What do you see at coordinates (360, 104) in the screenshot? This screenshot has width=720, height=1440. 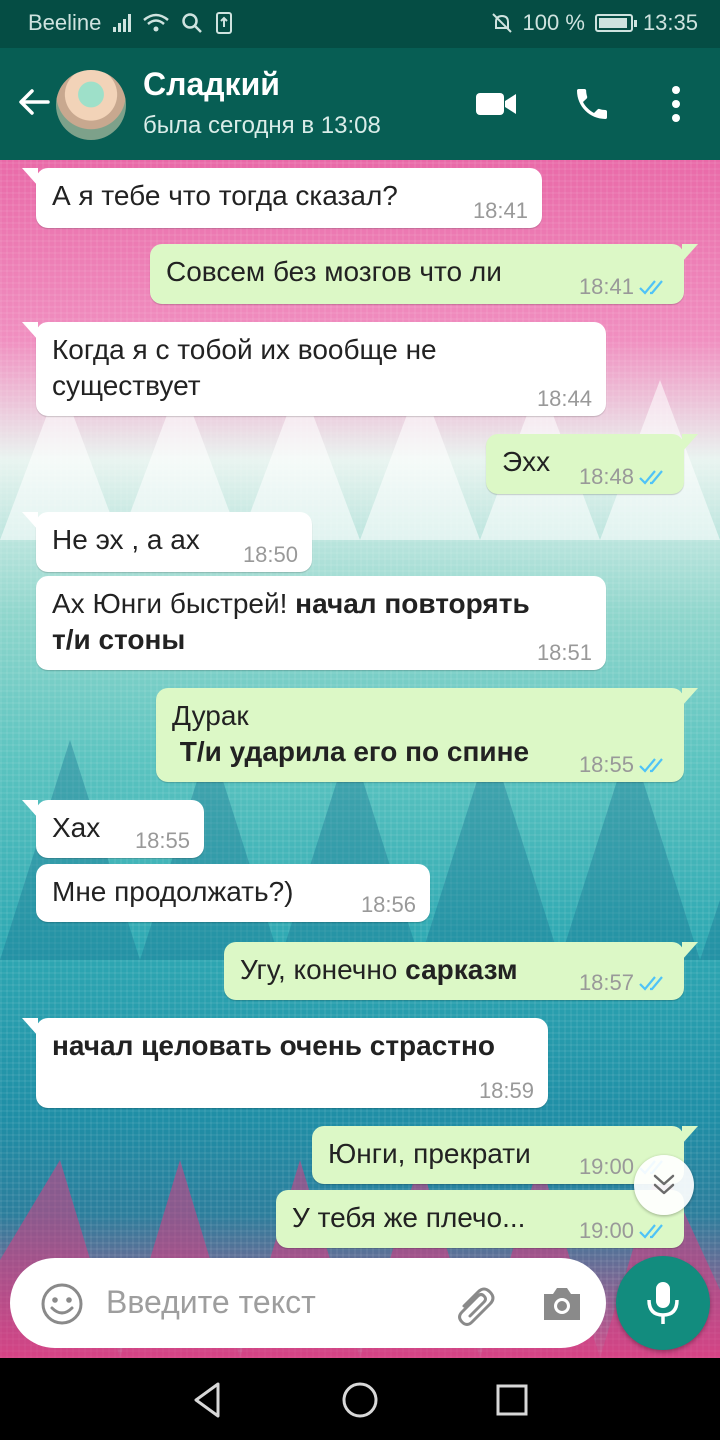 I see `chat-header: Сладкий была сегодня в 13:08` at bounding box center [360, 104].